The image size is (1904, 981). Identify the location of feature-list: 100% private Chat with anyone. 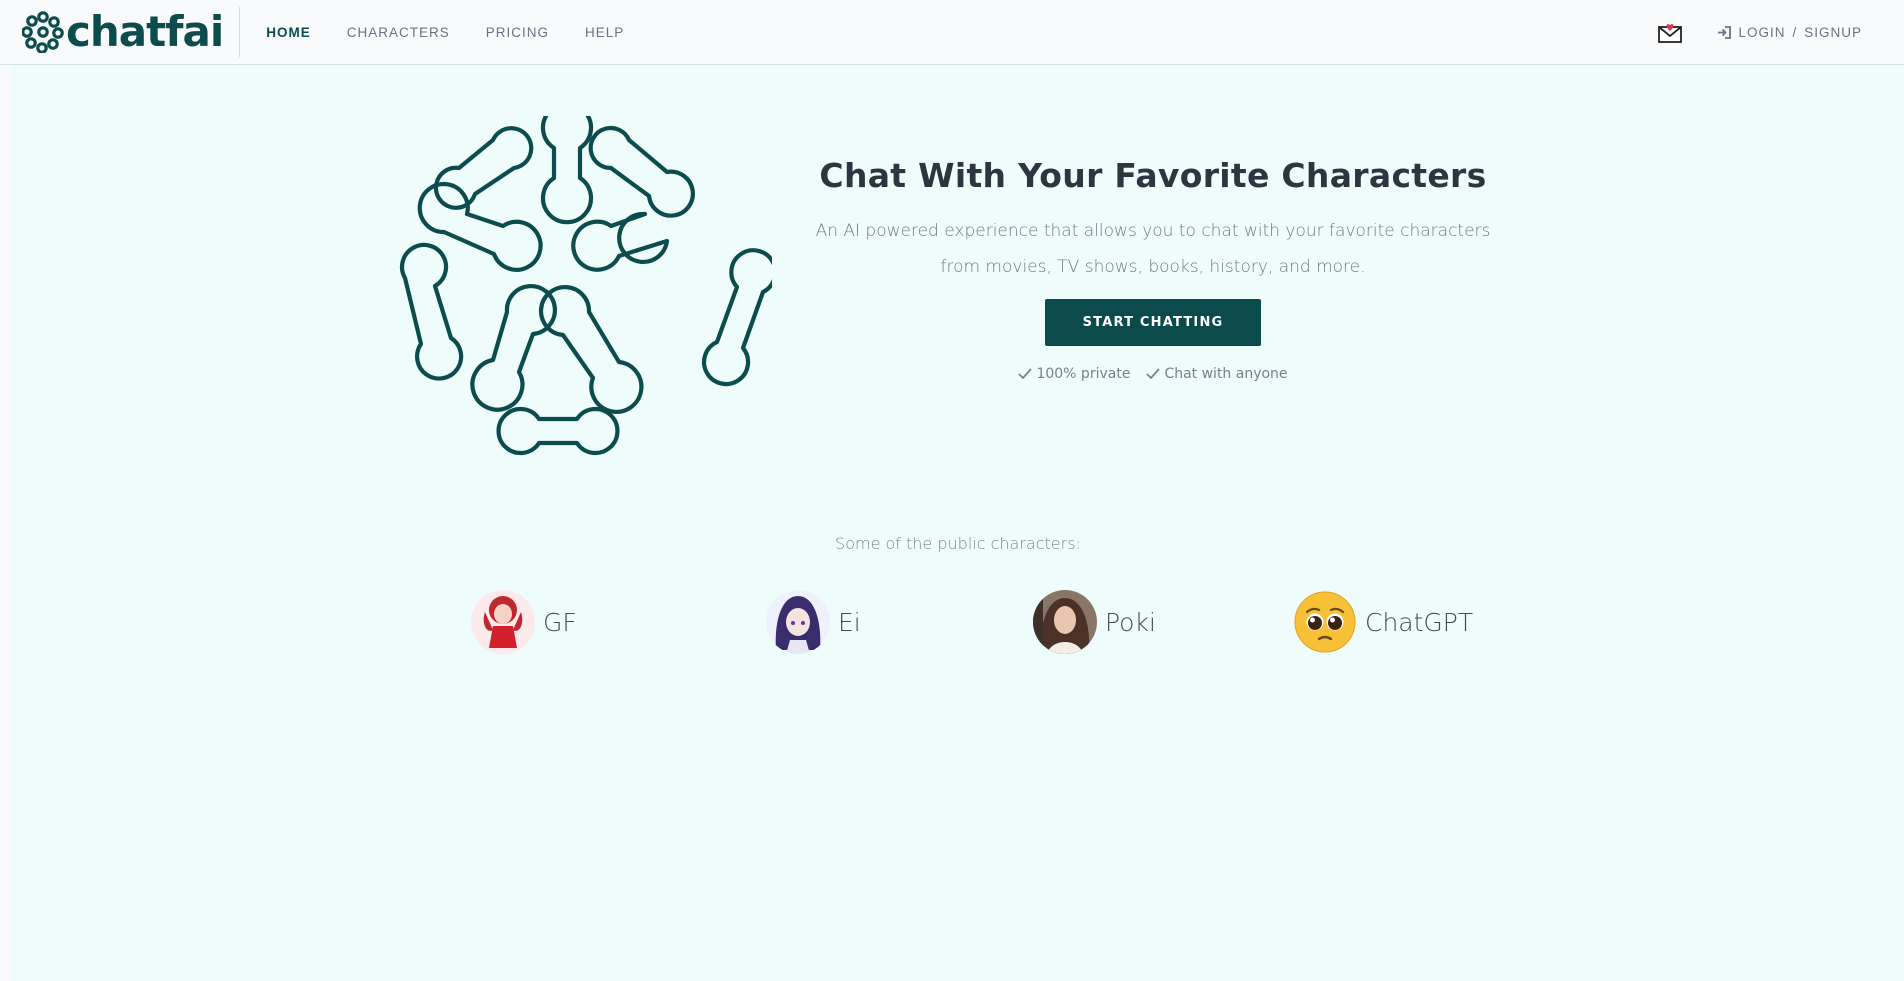
(1153, 374).